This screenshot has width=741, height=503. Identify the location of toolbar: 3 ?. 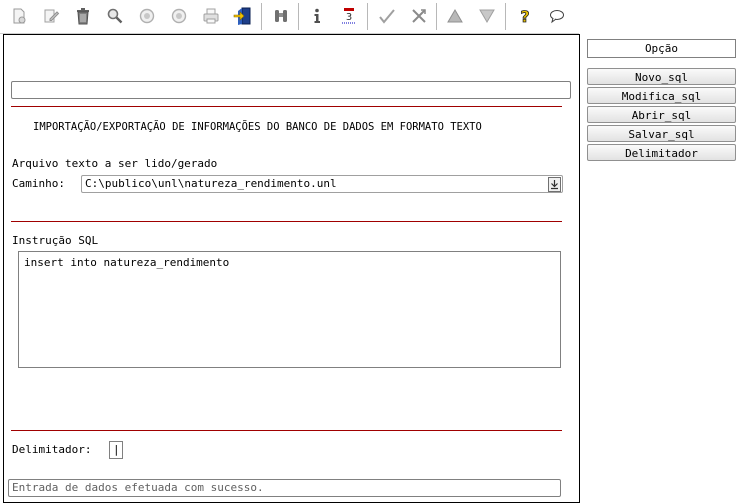
(289, 17).